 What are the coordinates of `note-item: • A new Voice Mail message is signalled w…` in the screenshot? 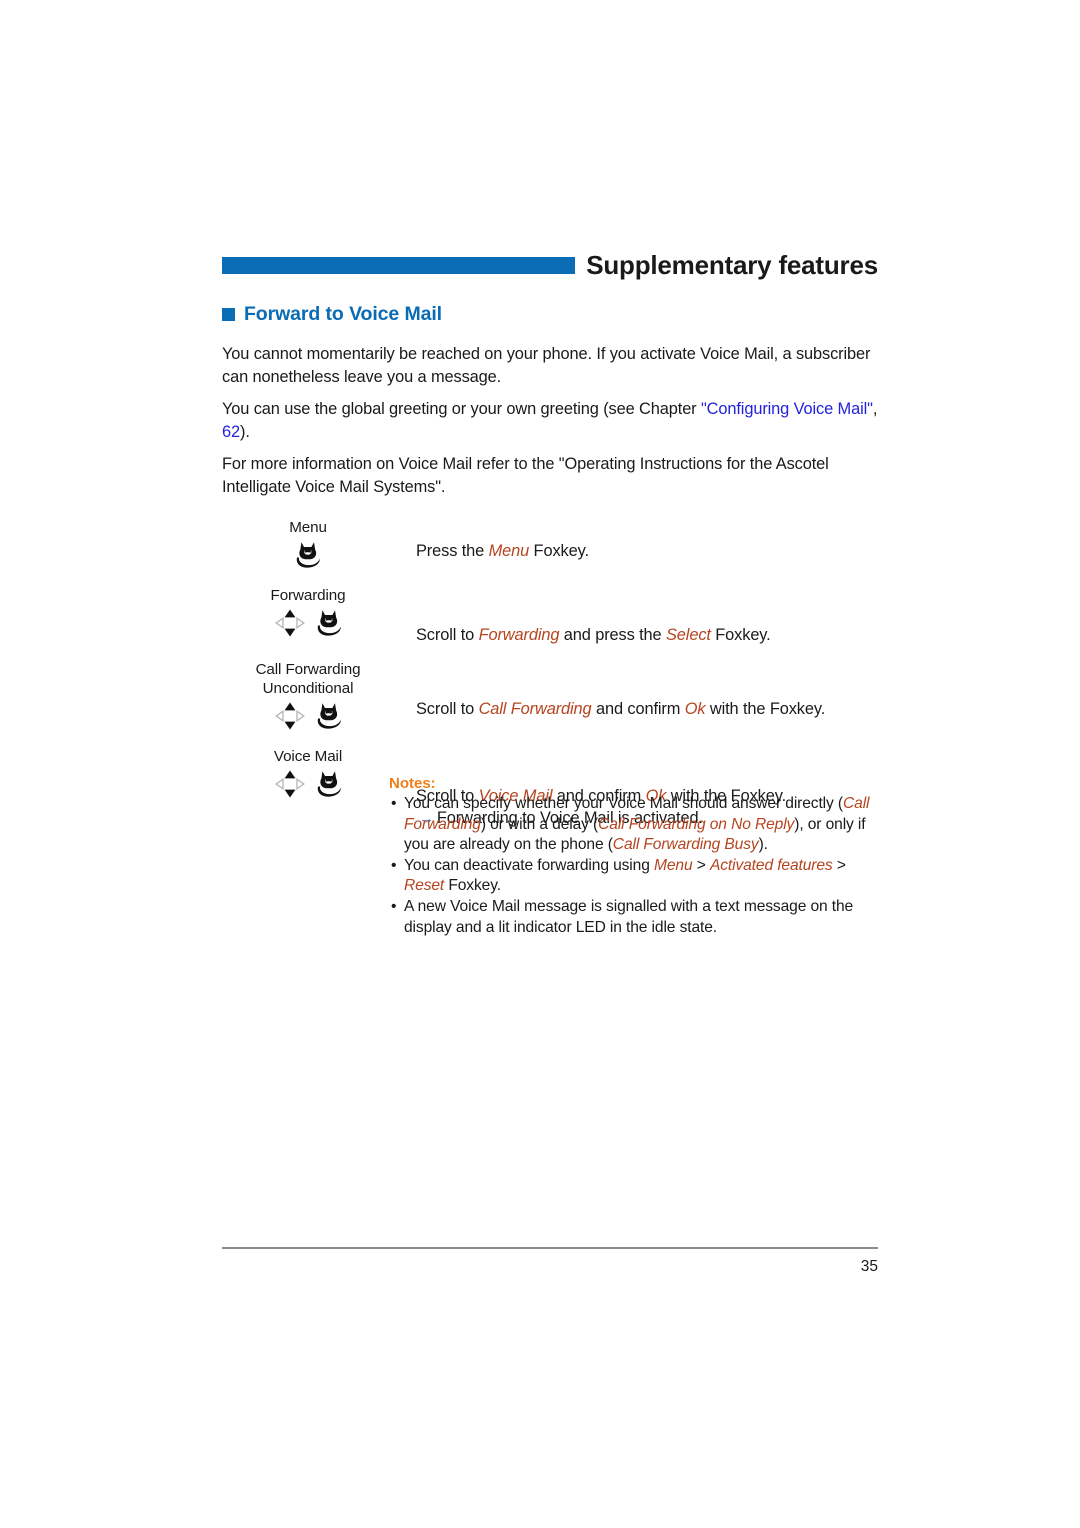 It's located at (635, 917).